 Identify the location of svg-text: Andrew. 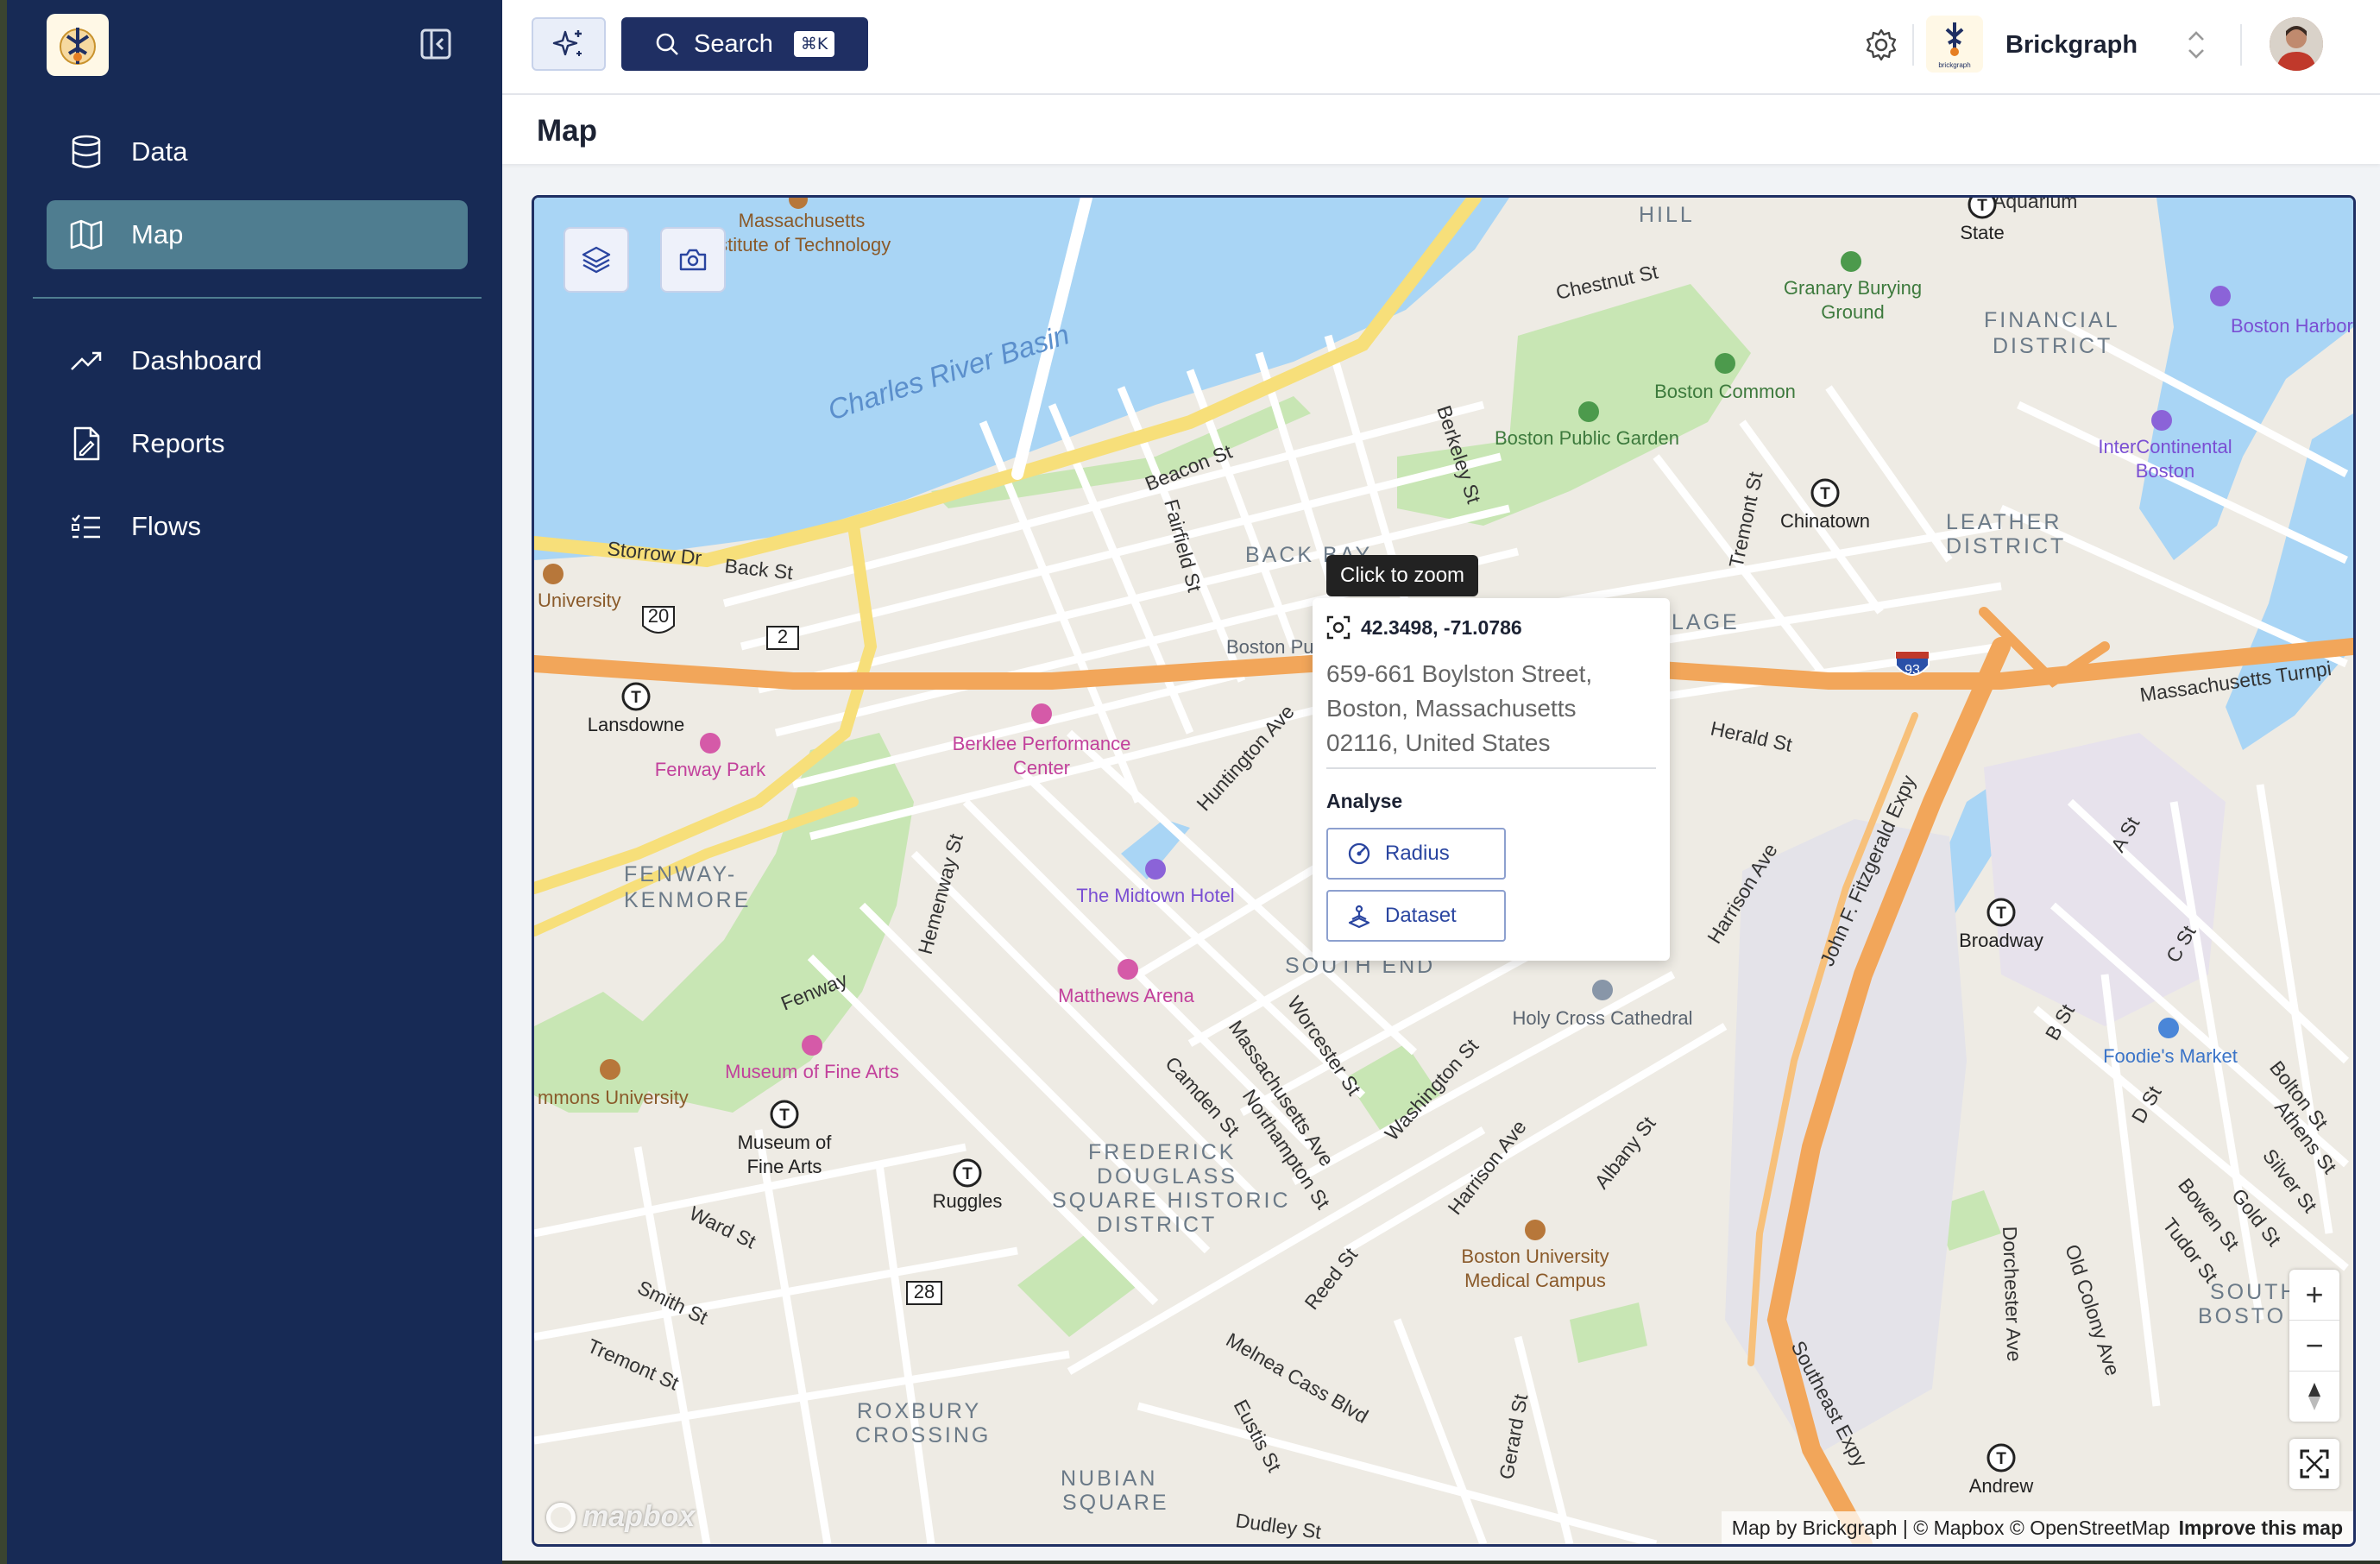
(2002, 1486).